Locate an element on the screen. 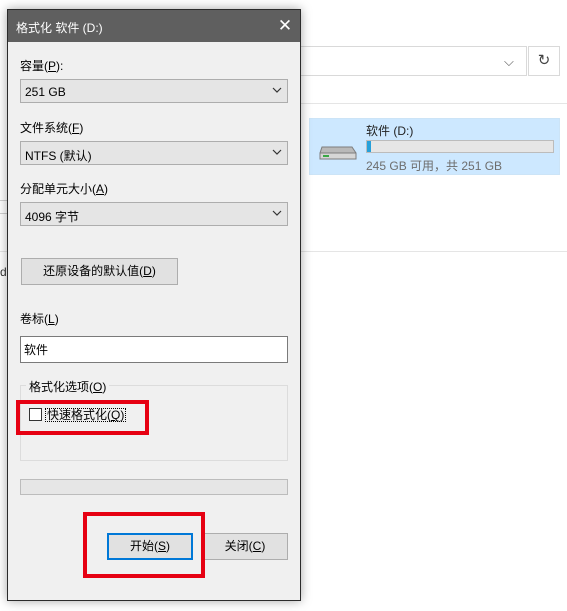 This screenshot has width=567, height=611. capacity-label: 容量(P): is located at coordinates (42, 66).